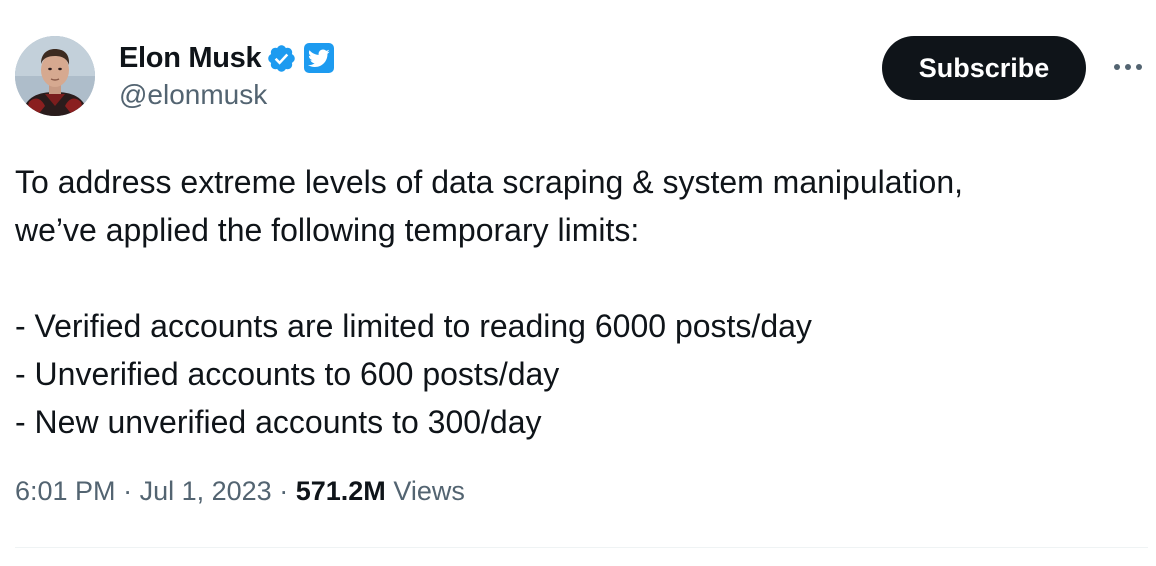 This screenshot has height=566, width=1156. I want to click on tweet-time: 6:01 PM, so click(65, 491).